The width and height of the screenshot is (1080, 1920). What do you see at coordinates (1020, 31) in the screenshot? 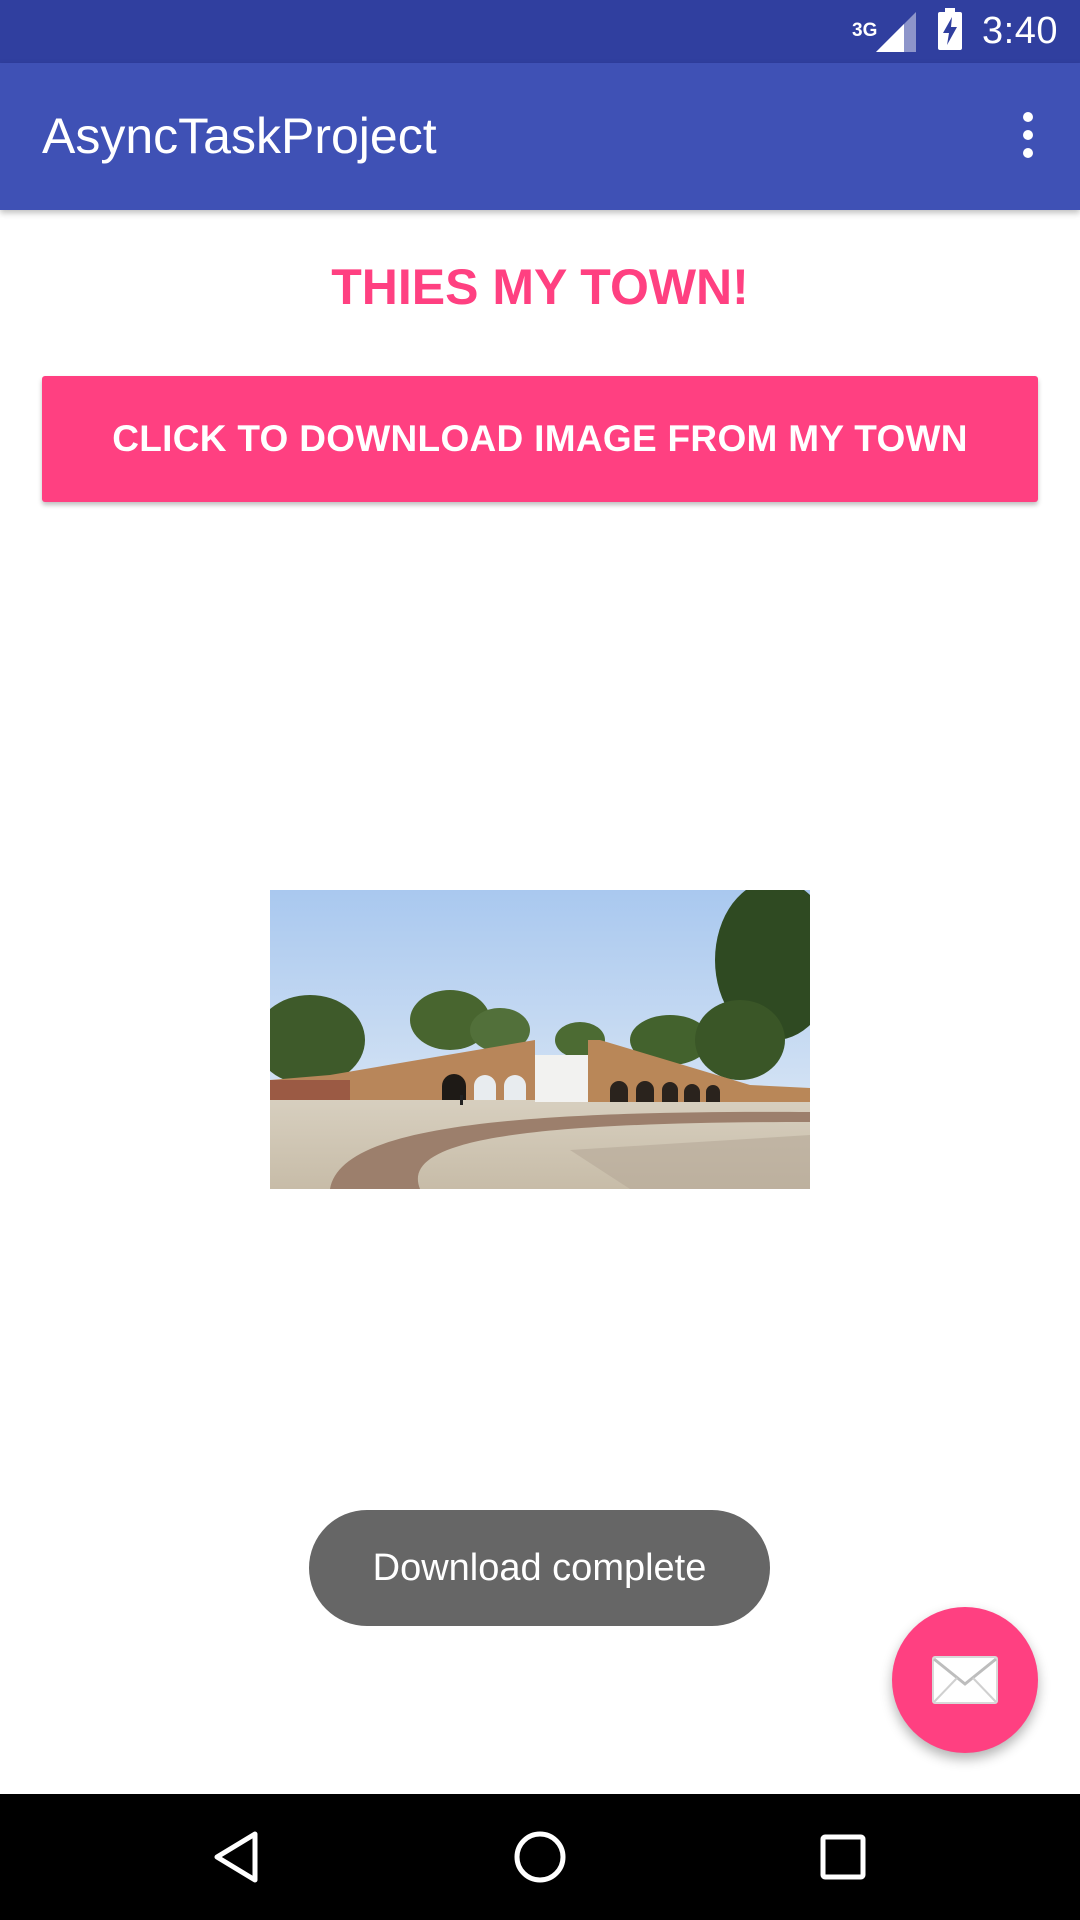
I see `clock: 3:40` at bounding box center [1020, 31].